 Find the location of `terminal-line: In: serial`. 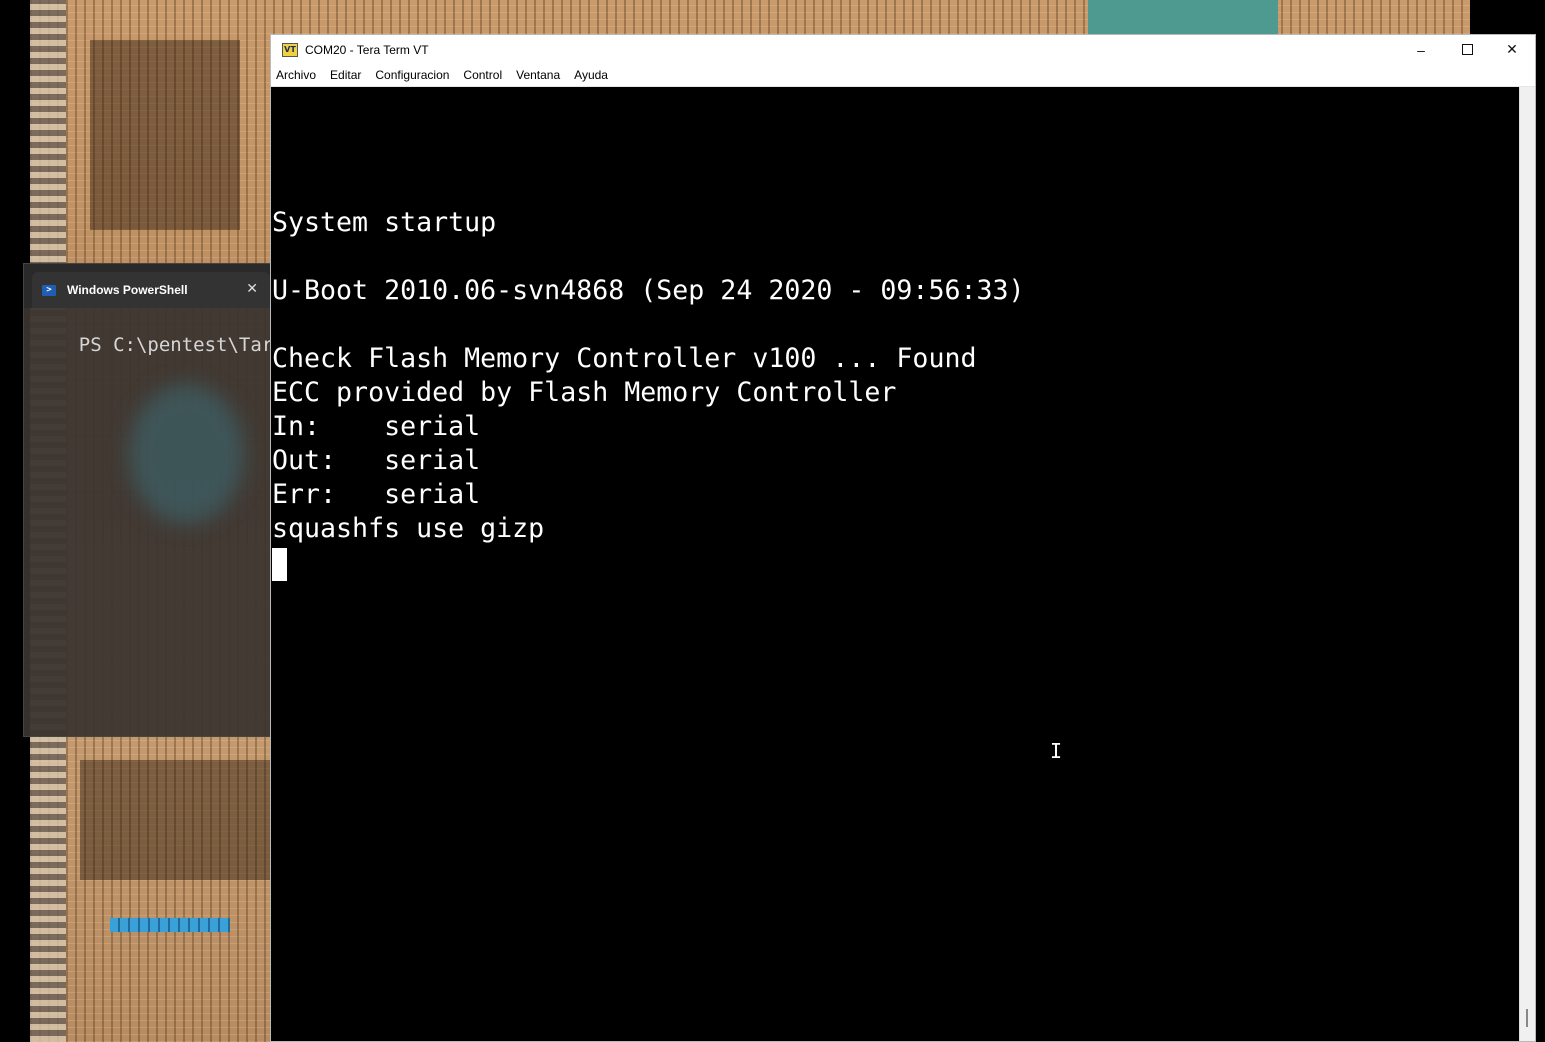

terminal-line: In: serial is located at coordinates (376, 426).